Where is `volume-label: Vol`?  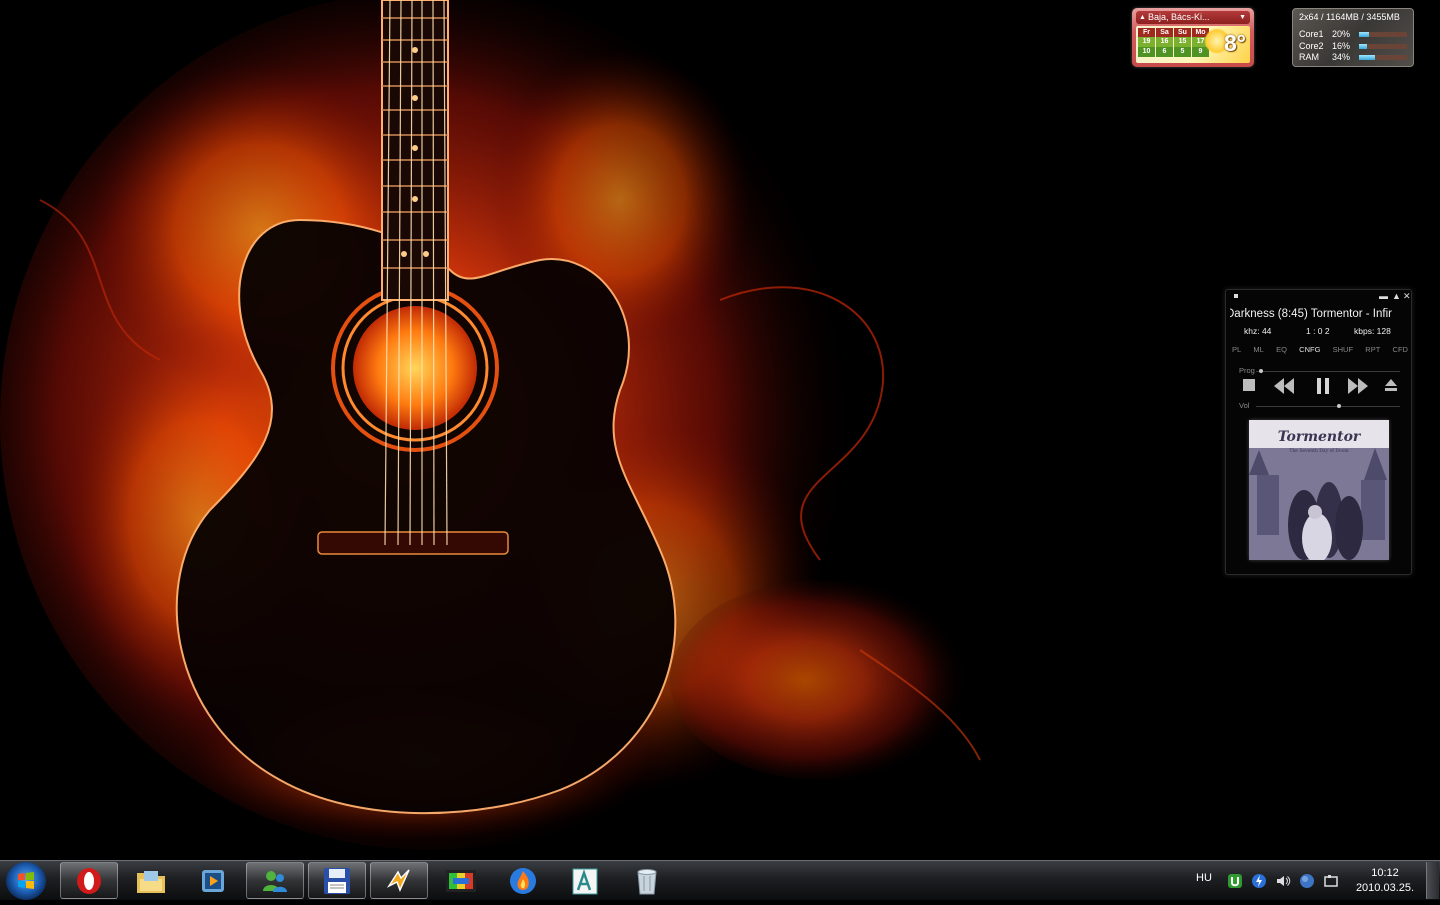 volume-label: Vol is located at coordinates (1244, 405).